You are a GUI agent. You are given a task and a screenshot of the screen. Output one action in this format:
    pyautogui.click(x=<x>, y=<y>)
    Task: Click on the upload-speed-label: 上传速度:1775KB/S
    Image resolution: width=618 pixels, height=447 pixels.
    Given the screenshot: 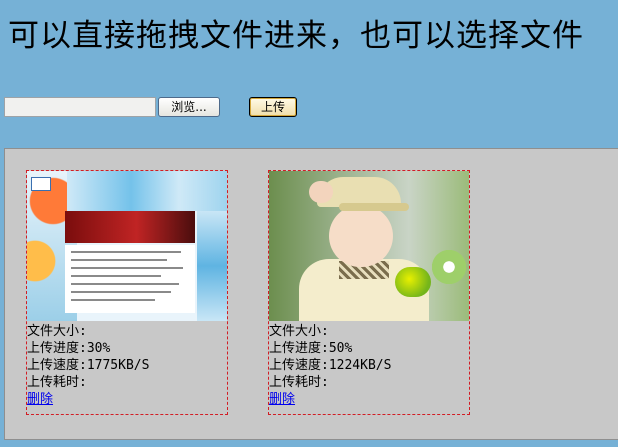 What is the action you would take?
    pyautogui.click(x=88, y=365)
    